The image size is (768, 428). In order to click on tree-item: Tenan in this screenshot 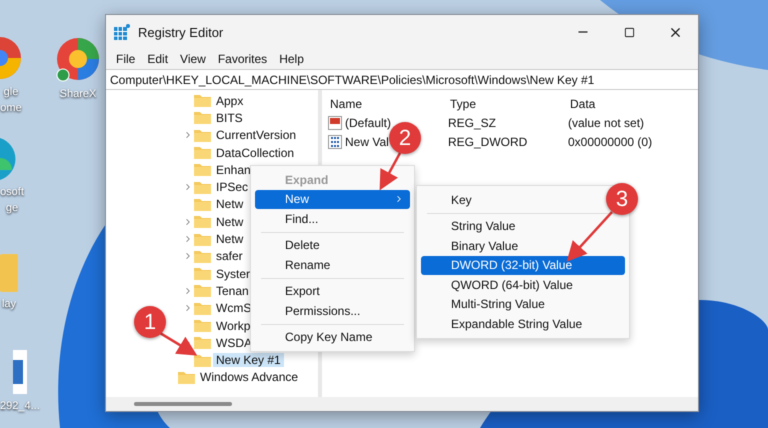, I will do `click(232, 291)`.